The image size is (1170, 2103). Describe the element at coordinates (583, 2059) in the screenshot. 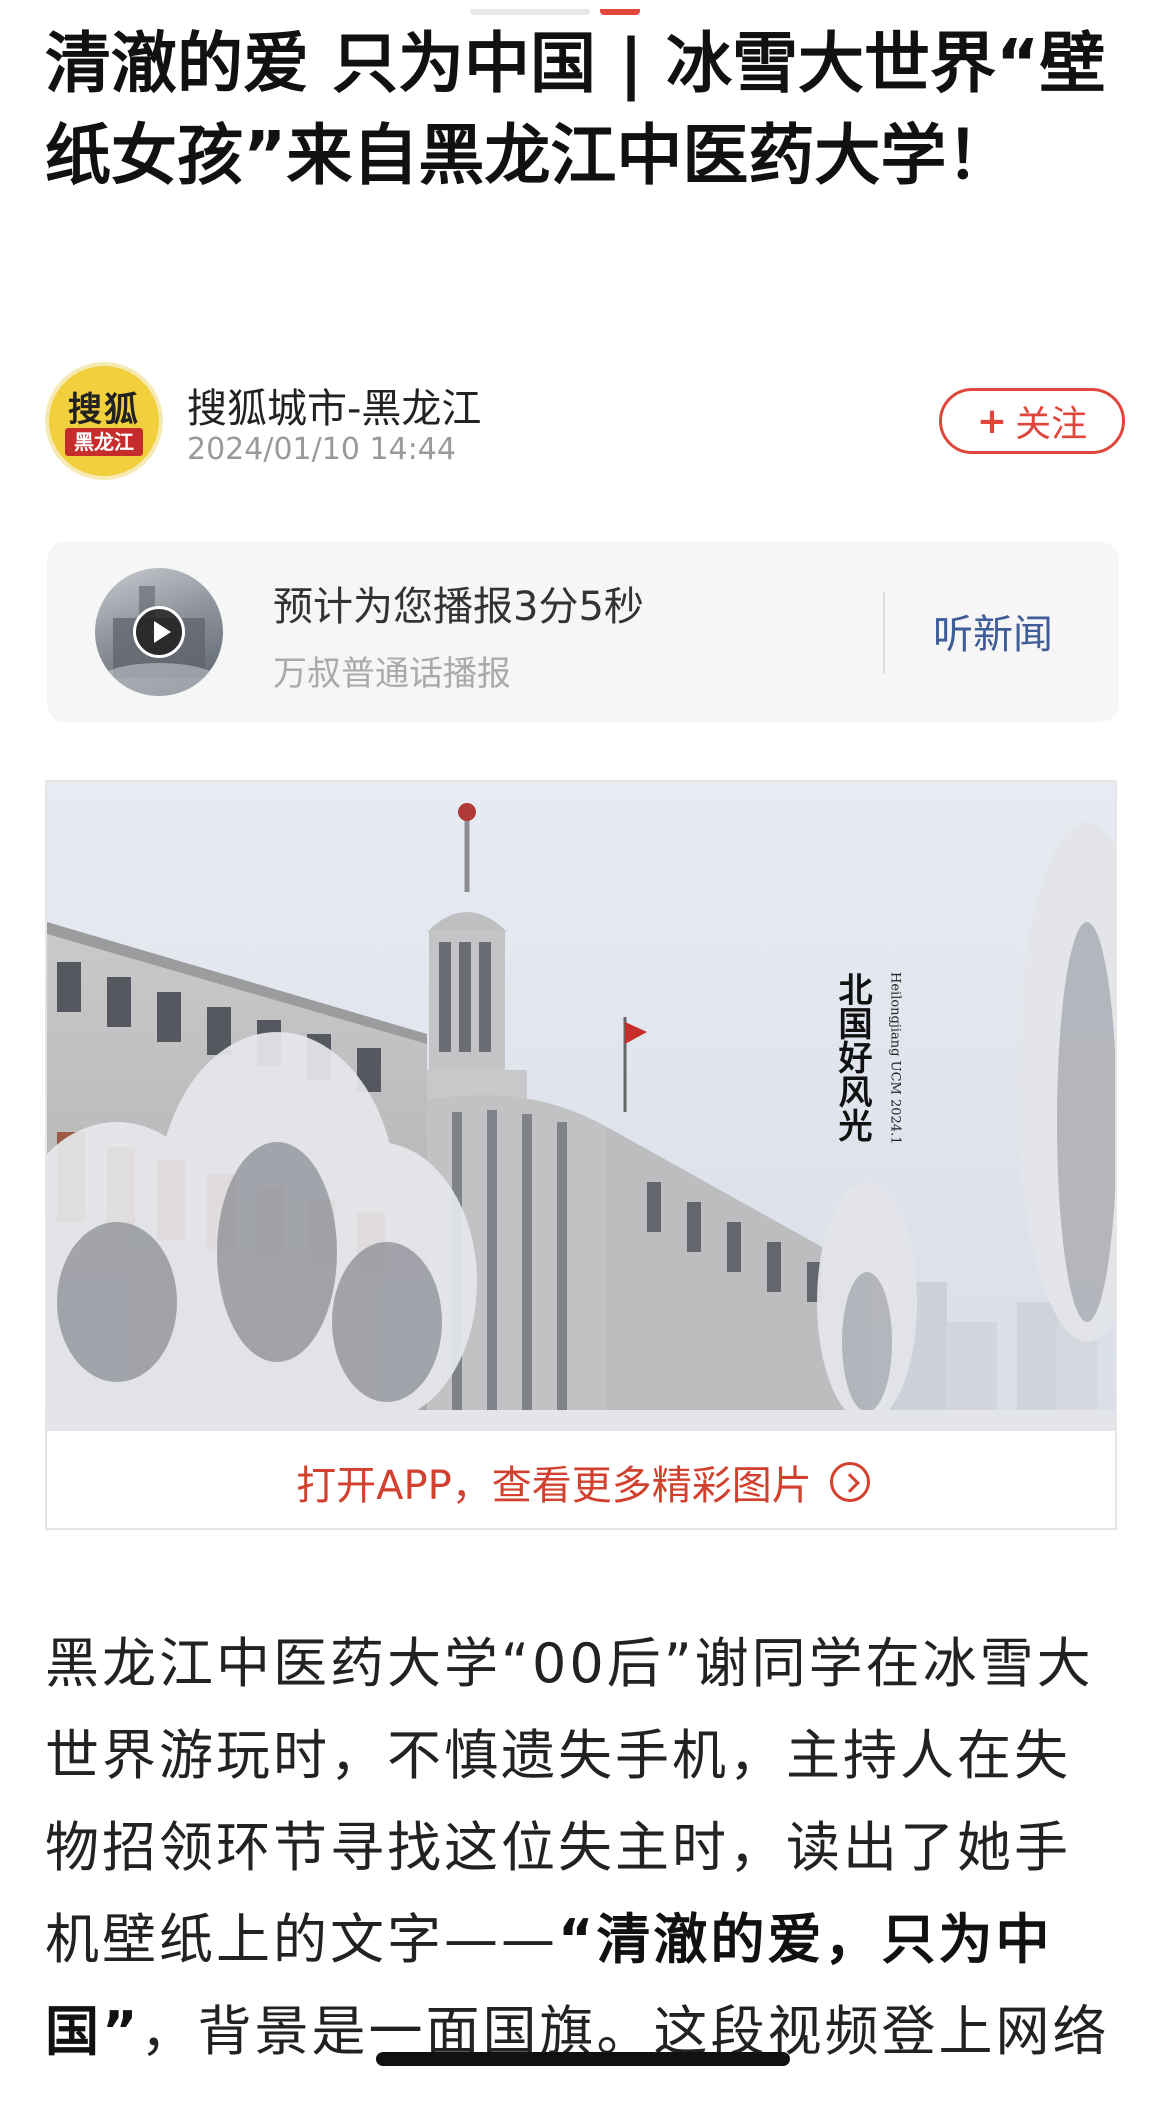

I see `home-indicator` at that location.